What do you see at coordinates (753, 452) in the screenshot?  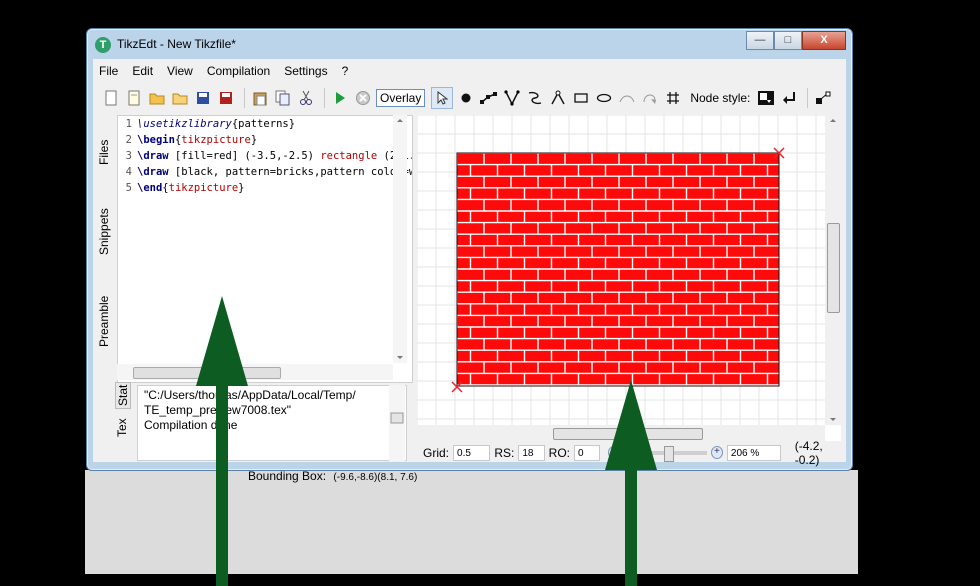 I see `zoom-select: 206 %` at bounding box center [753, 452].